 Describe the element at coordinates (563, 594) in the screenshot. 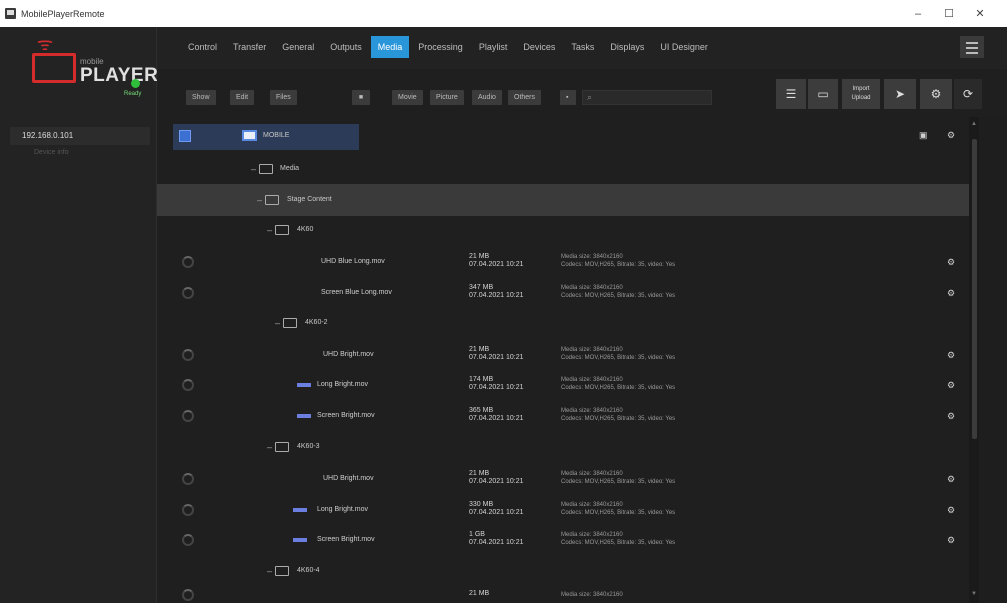

I see `media-row: 21 MB Media size: 3840x2160` at that location.